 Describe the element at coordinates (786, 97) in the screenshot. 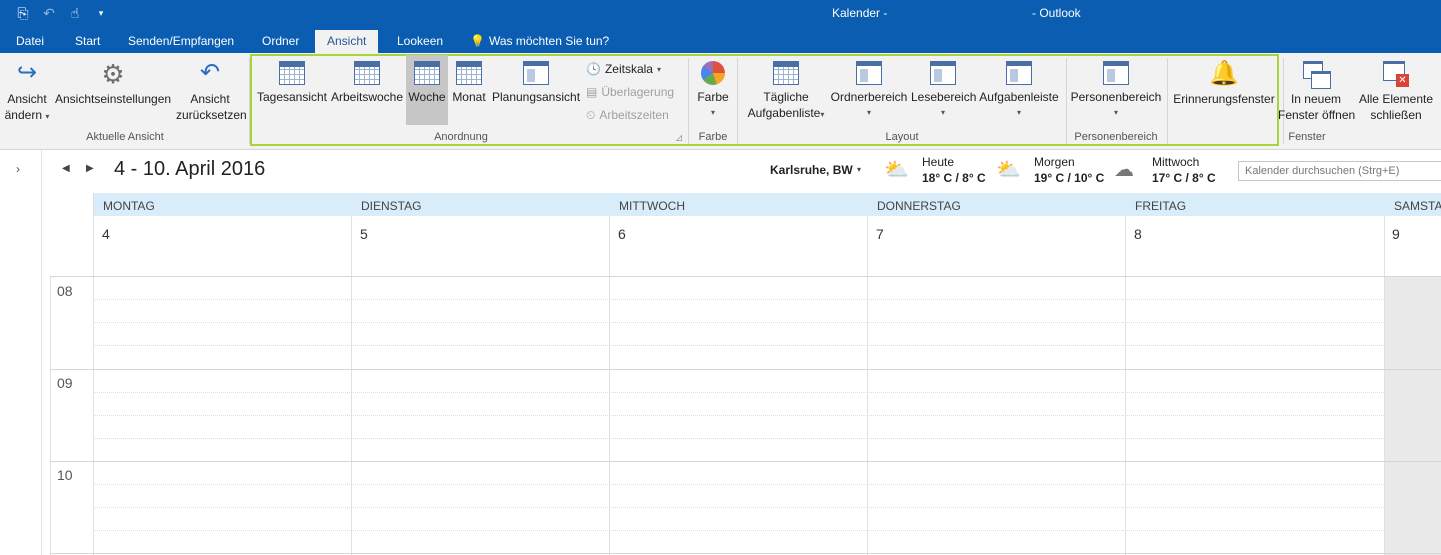

I see `daily-task-list-label-1: Tägliche` at that location.